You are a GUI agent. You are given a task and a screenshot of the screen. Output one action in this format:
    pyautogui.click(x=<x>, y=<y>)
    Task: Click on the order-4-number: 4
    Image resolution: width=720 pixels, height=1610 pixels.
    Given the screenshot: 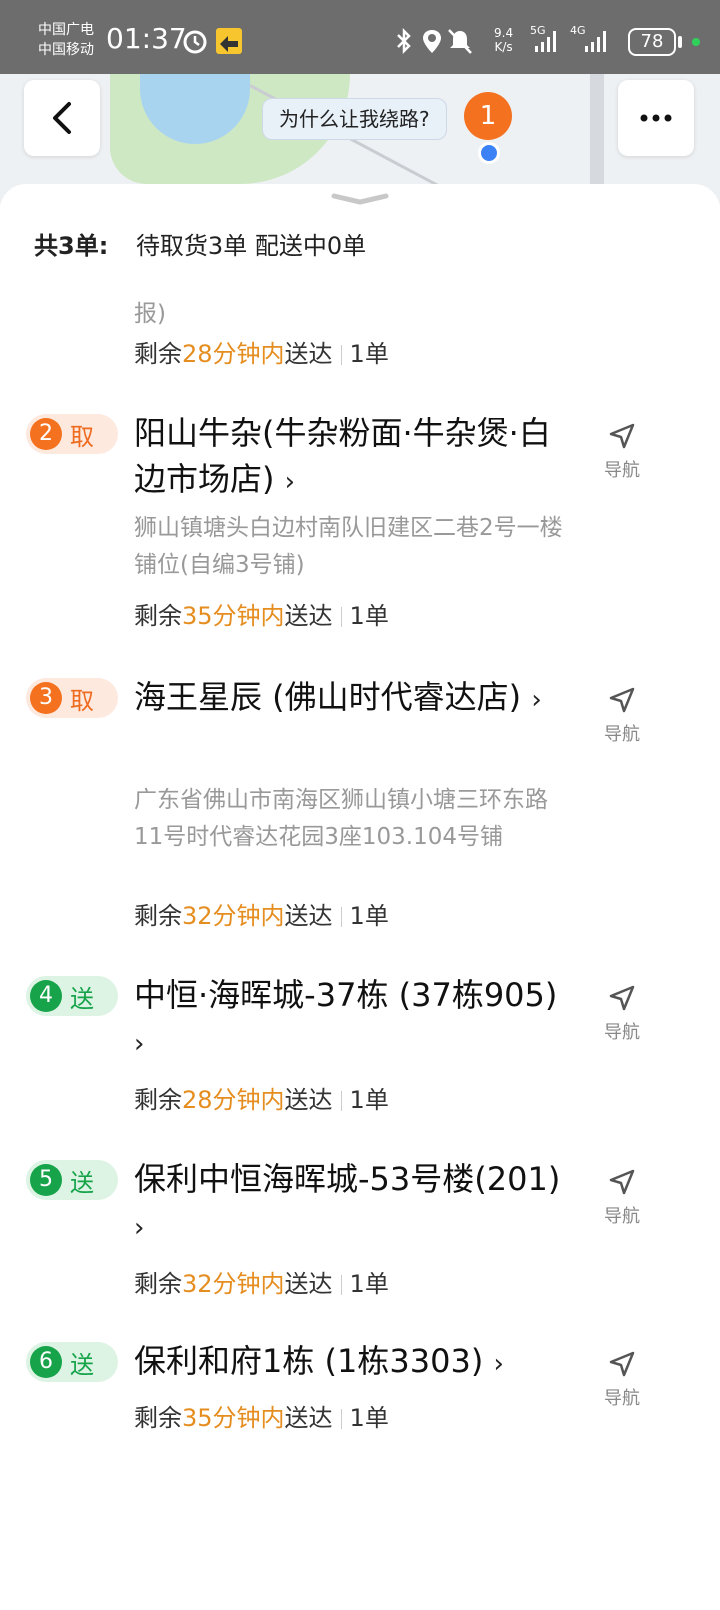 What is the action you would take?
    pyautogui.click(x=46, y=996)
    